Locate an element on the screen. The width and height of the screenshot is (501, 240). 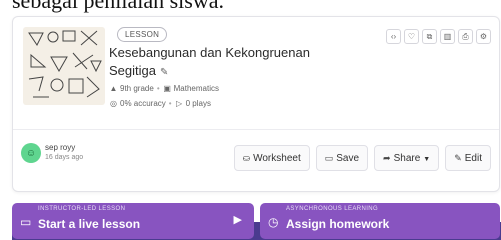
lesson-actions: ⛀ Worksheet ▭ Save ➦ Share ▼ ✎ Edit is located at coordinates (362, 158).